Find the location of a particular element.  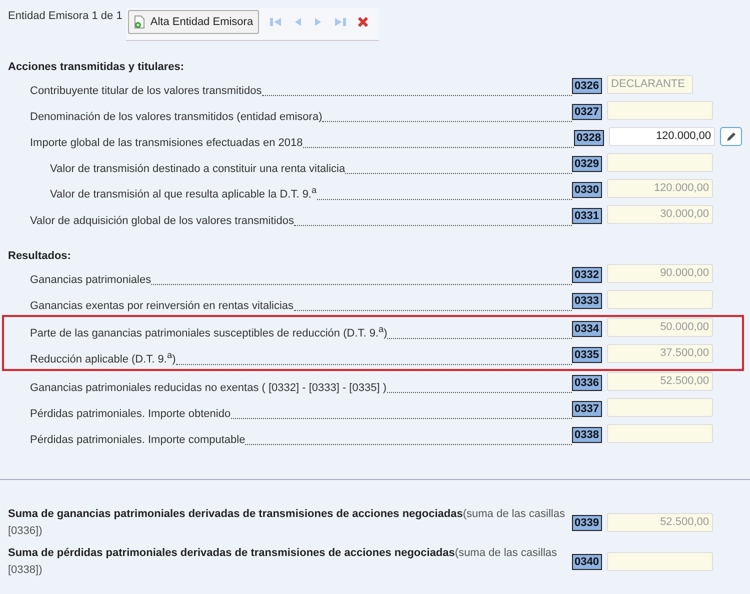

box-code: 0338 is located at coordinates (587, 435).